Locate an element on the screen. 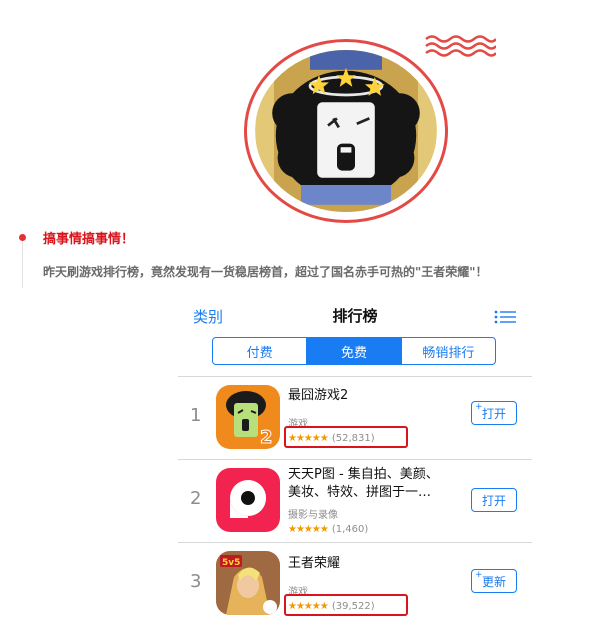 The image size is (602, 625). update-button: + 更新 is located at coordinates (494, 581).